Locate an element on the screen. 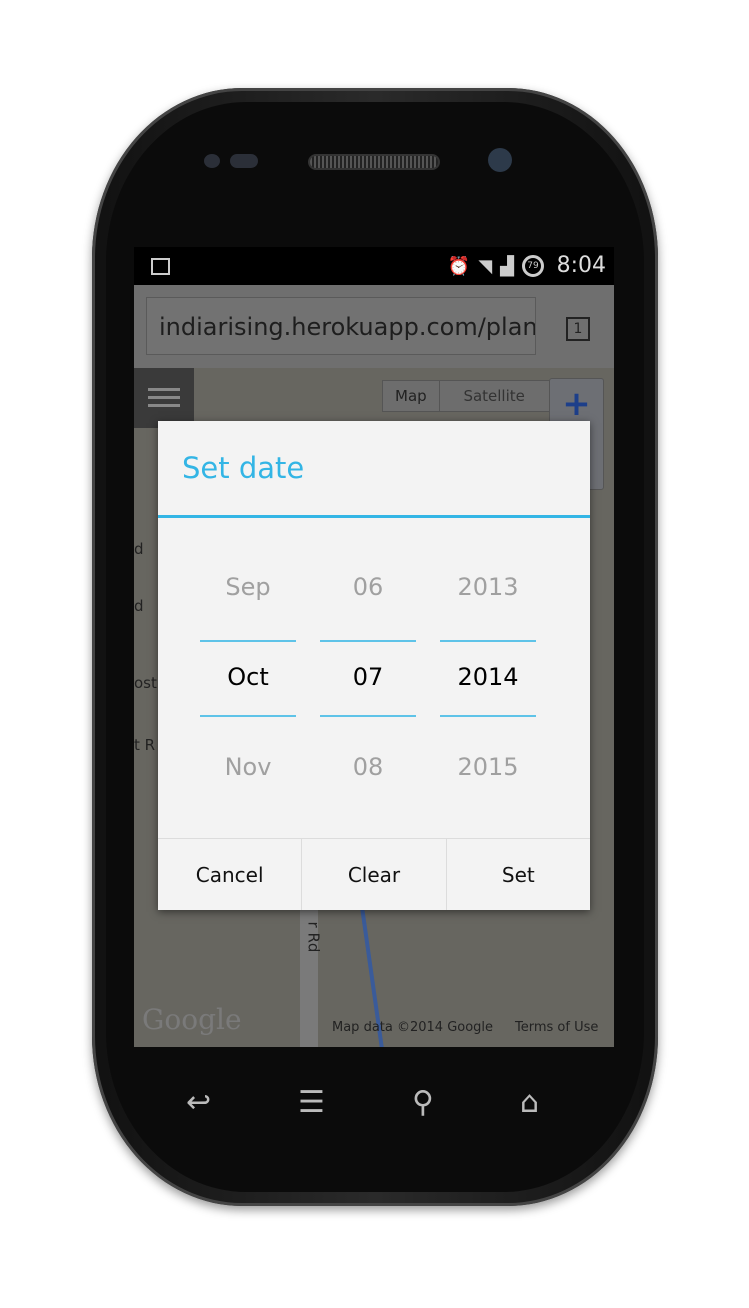 This screenshot has width=749, height=1308. month-prev: Sep is located at coordinates (248, 587).